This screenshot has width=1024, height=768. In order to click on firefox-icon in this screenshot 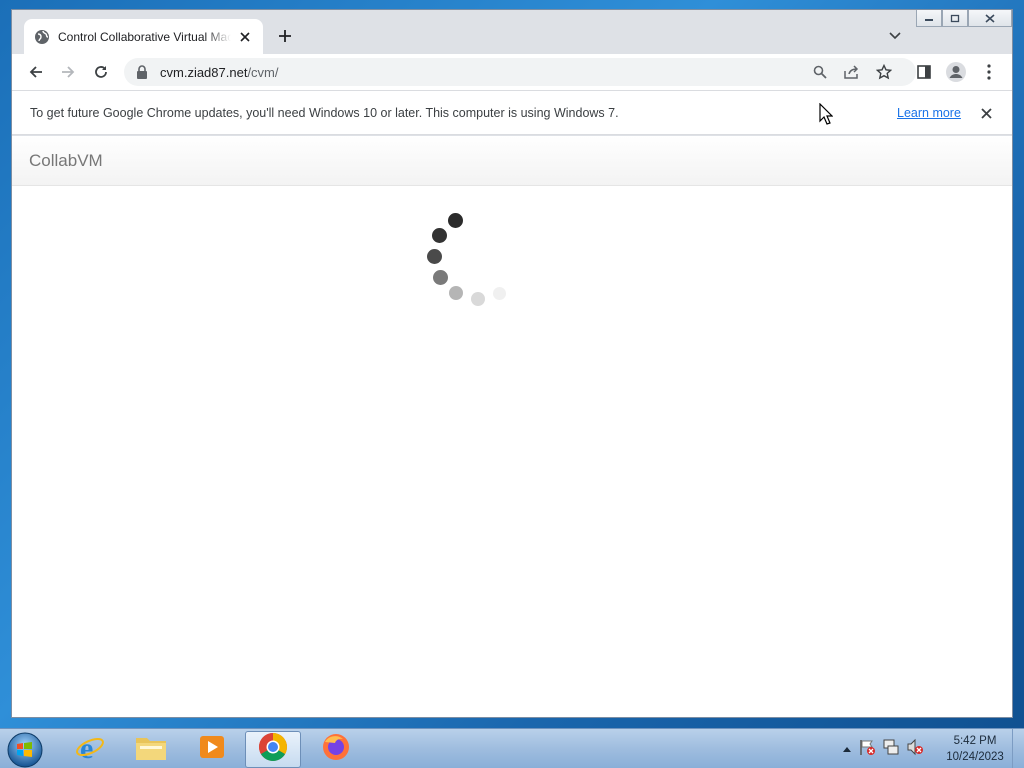, I will do `click(336, 749)`.